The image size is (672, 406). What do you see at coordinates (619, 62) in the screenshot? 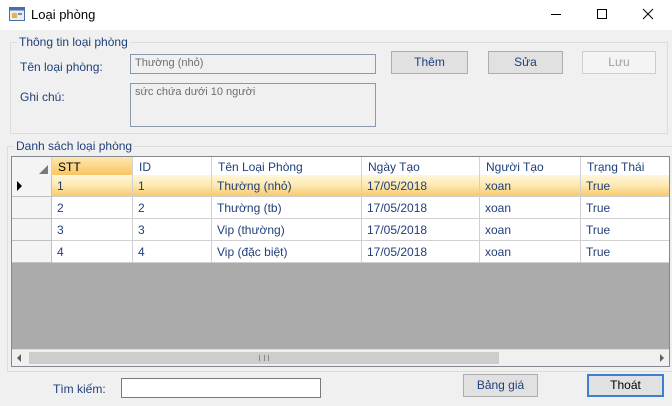
I see `save-button: Lưu` at bounding box center [619, 62].